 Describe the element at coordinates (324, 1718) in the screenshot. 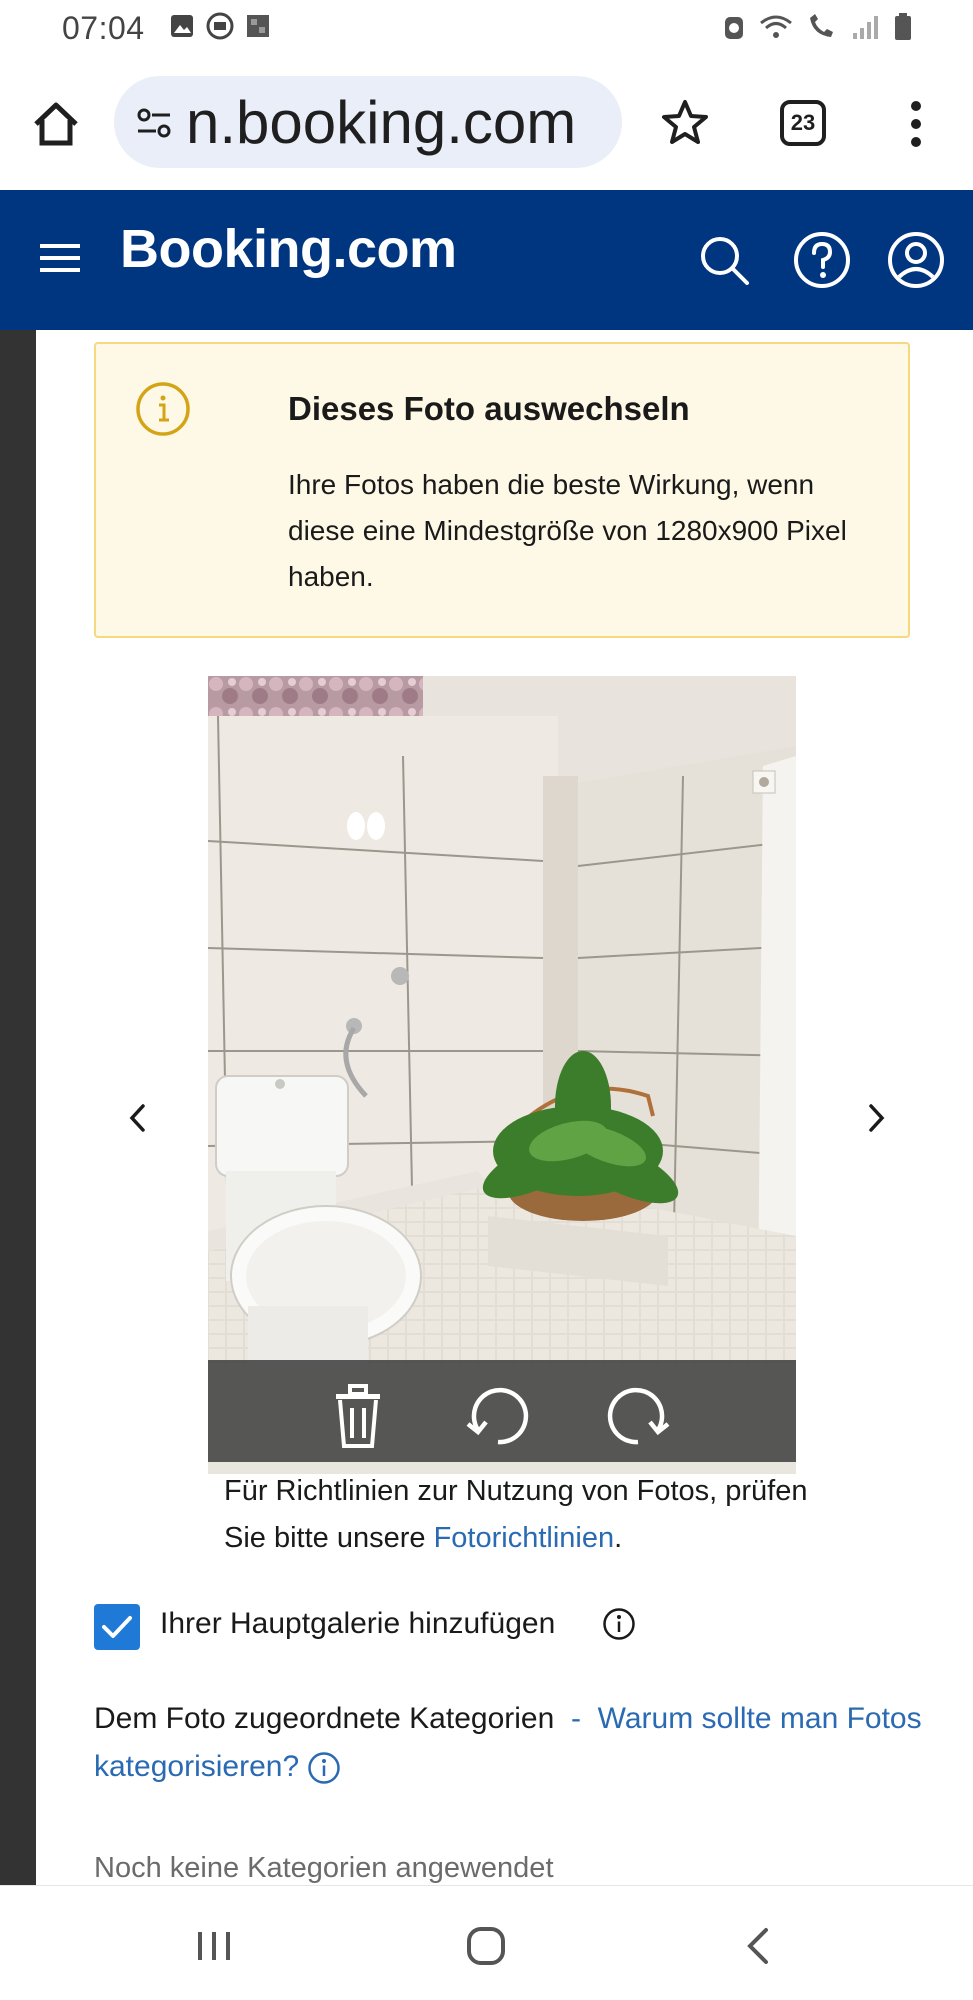

I see `categories-label: Dem Foto zugeordnete Kategorien` at that location.